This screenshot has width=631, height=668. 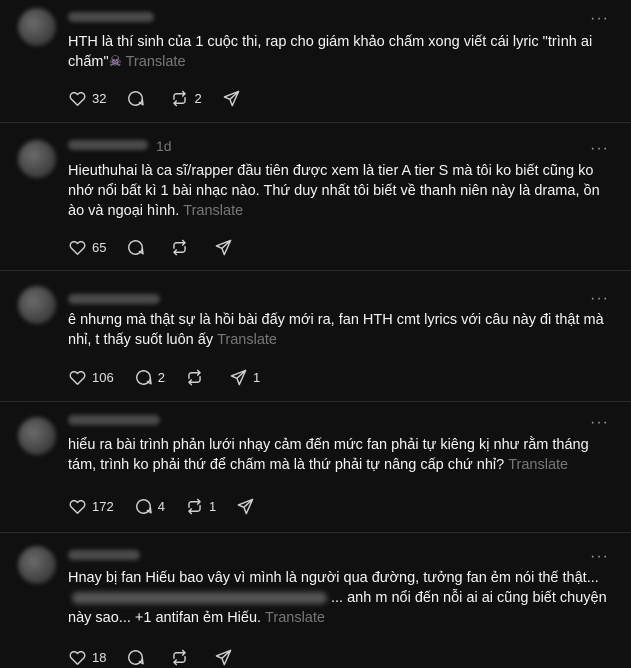 What do you see at coordinates (91, 377) in the screenshot?
I see `like-button: 106` at bounding box center [91, 377].